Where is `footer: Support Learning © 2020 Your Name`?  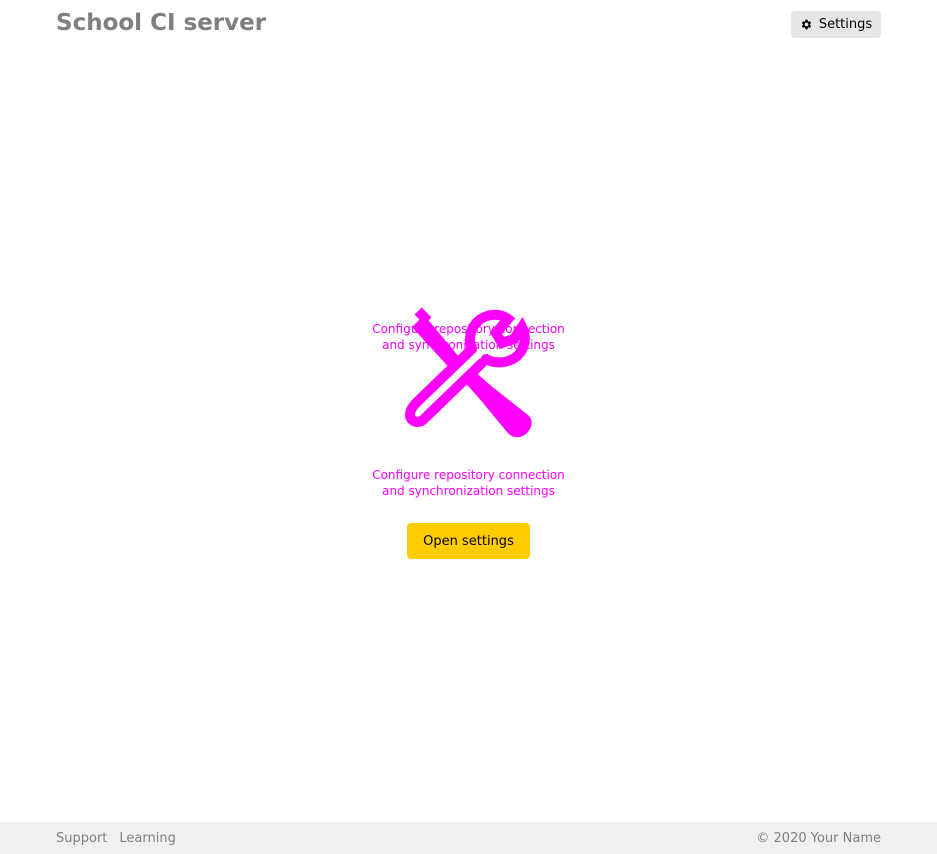
footer: Support Learning © 2020 Your Name is located at coordinates (468, 838).